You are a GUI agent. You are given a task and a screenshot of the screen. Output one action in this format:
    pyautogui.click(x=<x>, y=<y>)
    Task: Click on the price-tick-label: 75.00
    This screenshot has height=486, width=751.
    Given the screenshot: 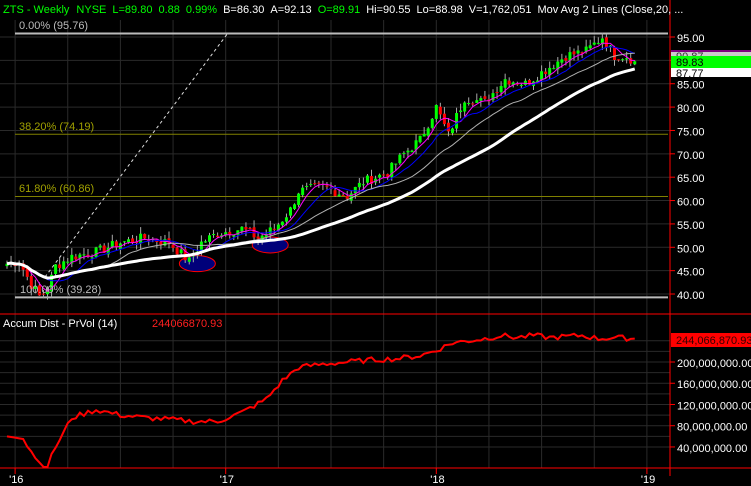 What is the action you would take?
    pyautogui.click(x=691, y=132)
    